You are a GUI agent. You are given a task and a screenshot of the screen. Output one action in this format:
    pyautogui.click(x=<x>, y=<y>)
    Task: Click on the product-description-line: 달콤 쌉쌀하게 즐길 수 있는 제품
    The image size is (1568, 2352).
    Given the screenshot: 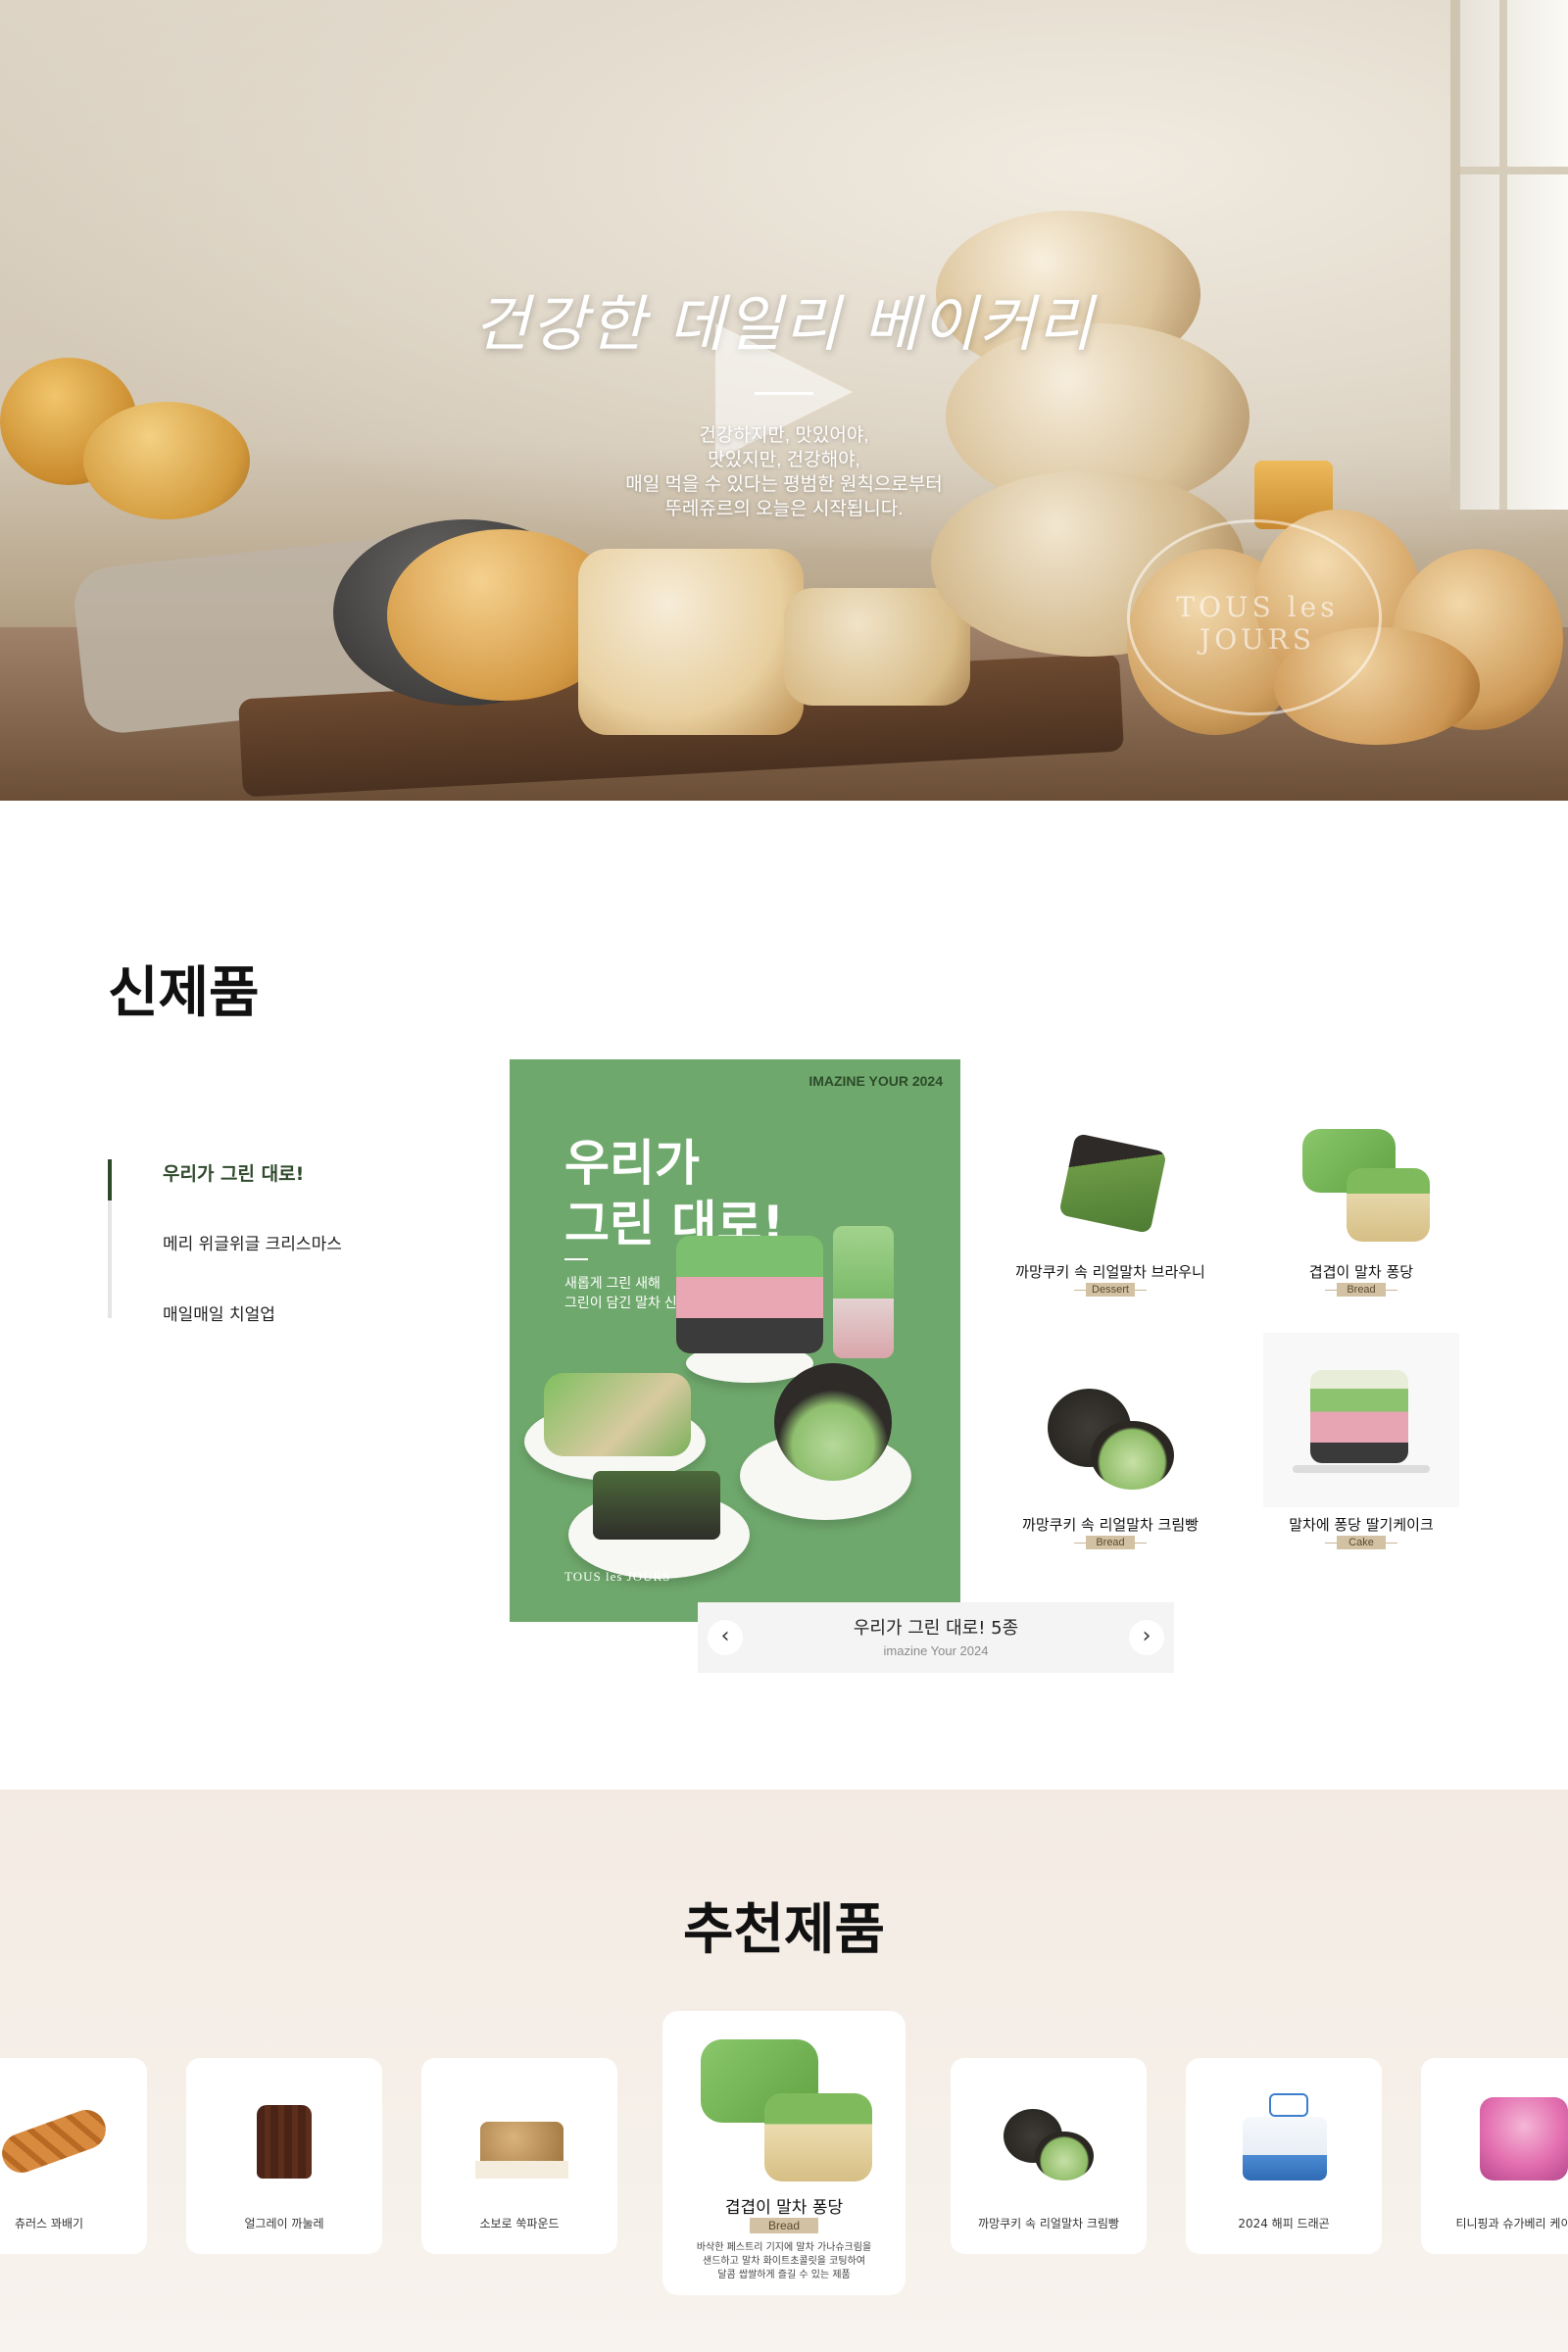 What is the action you would take?
    pyautogui.click(x=784, y=2275)
    